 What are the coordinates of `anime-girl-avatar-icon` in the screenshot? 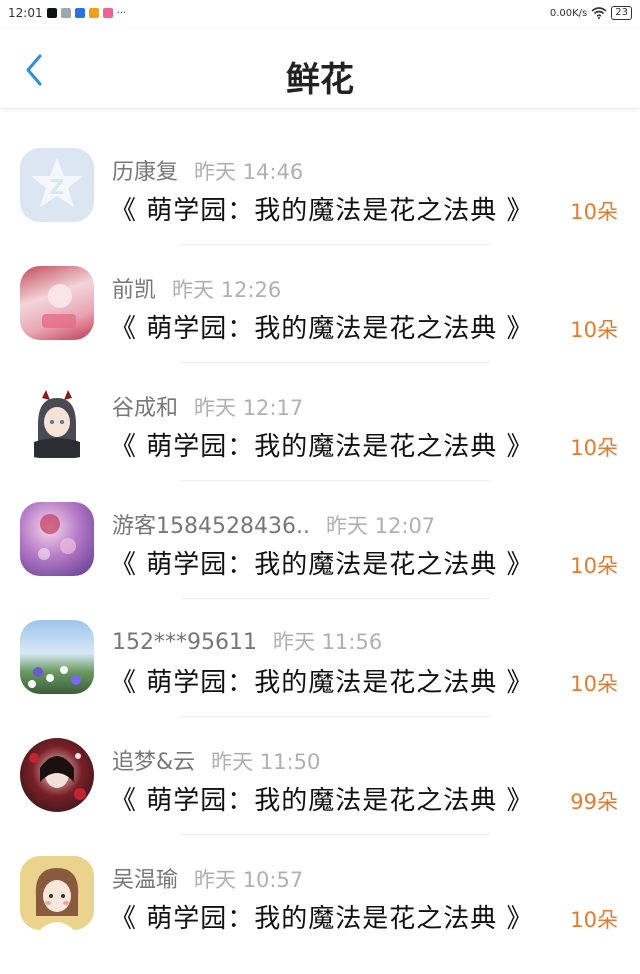 It's located at (57, 424).